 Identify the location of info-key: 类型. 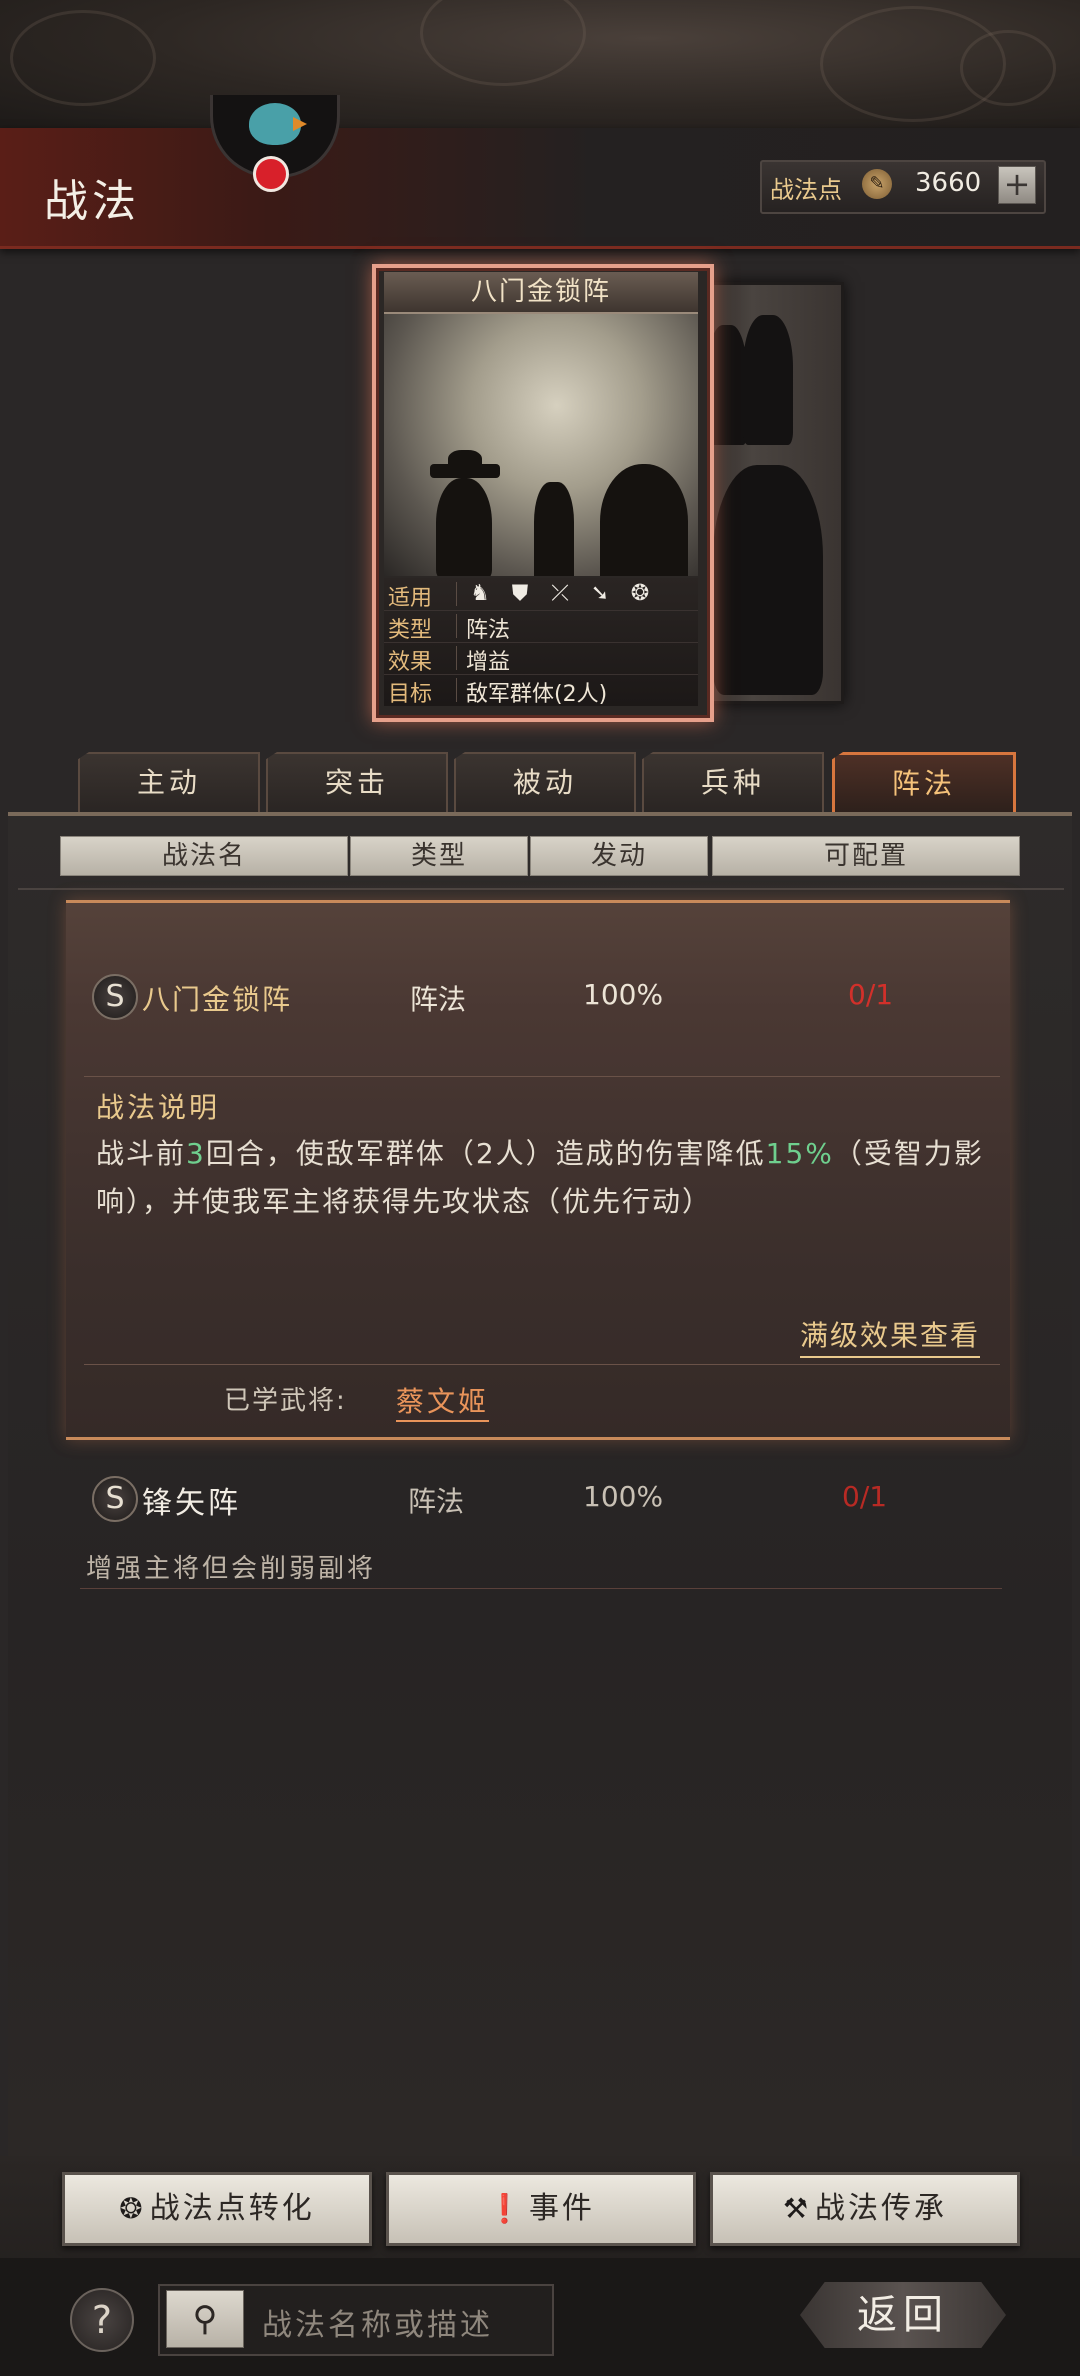
(410, 630).